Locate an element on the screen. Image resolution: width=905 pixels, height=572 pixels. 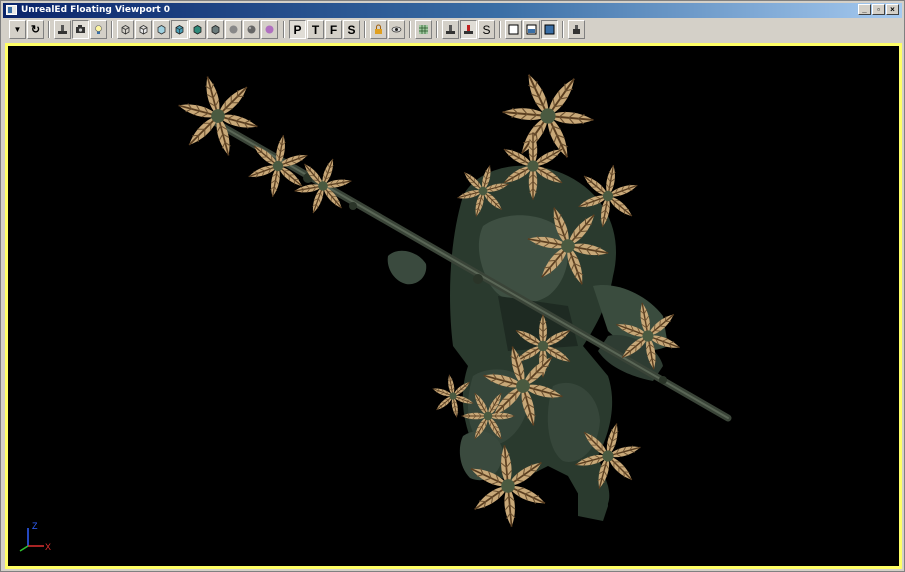
camera-view-button is located at coordinates (80, 29).